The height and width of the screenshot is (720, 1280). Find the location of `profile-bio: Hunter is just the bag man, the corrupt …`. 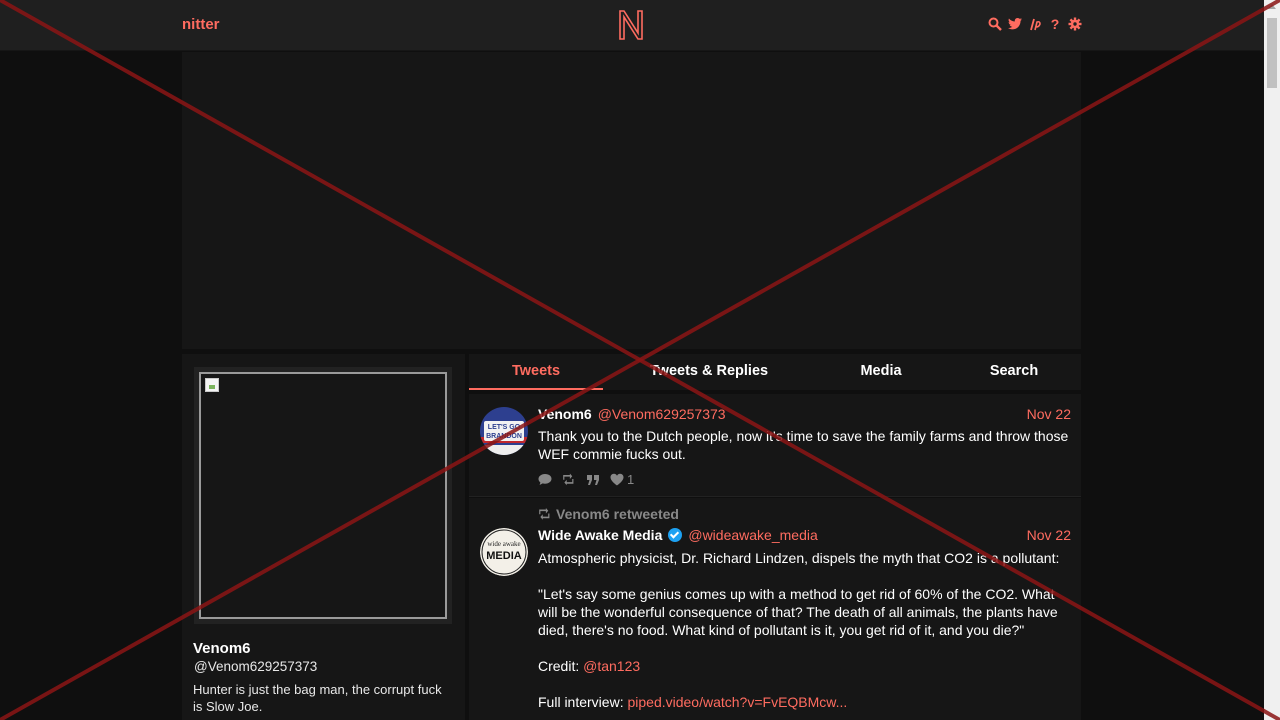

profile-bio: Hunter is just the bag man, the corrupt … is located at coordinates (317, 698).